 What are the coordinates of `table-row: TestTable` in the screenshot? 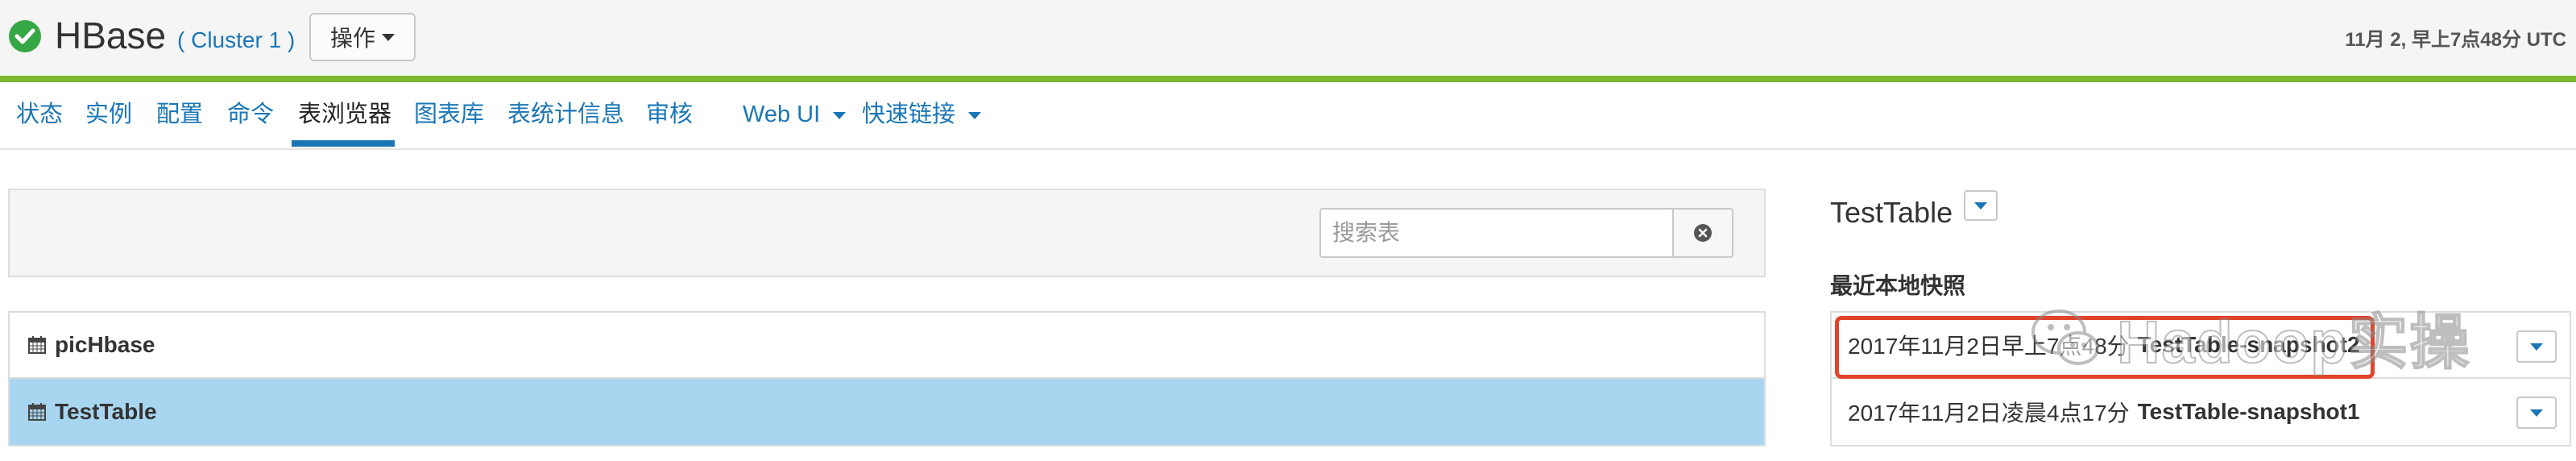 It's located at (887, 412).